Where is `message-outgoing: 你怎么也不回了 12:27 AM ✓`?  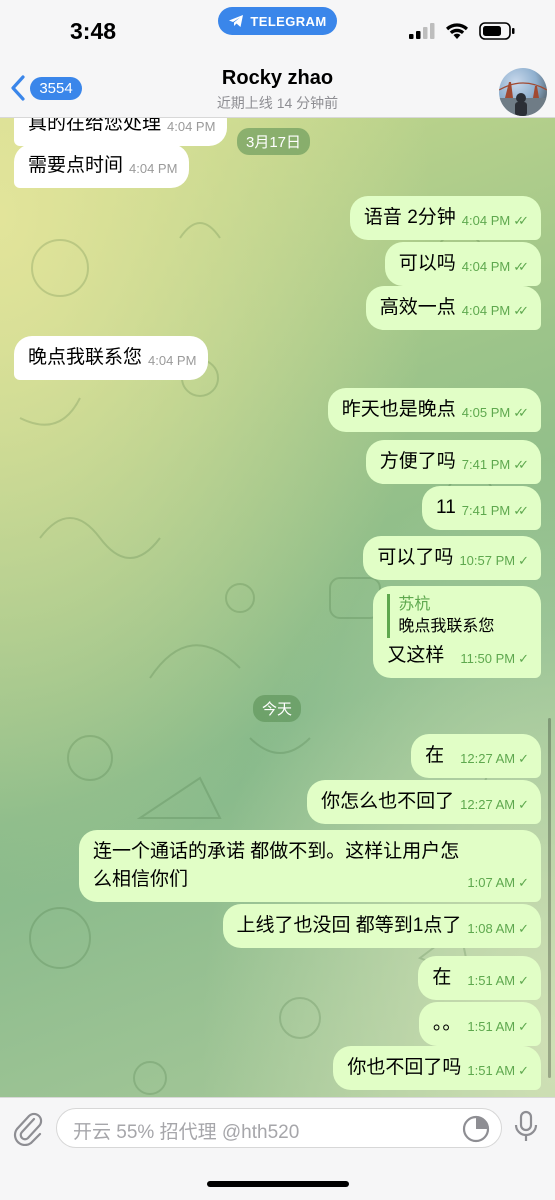
message-outgoing: 你怎么也不回了 12:27 AM ✓ is located at coordinates (424, 802).